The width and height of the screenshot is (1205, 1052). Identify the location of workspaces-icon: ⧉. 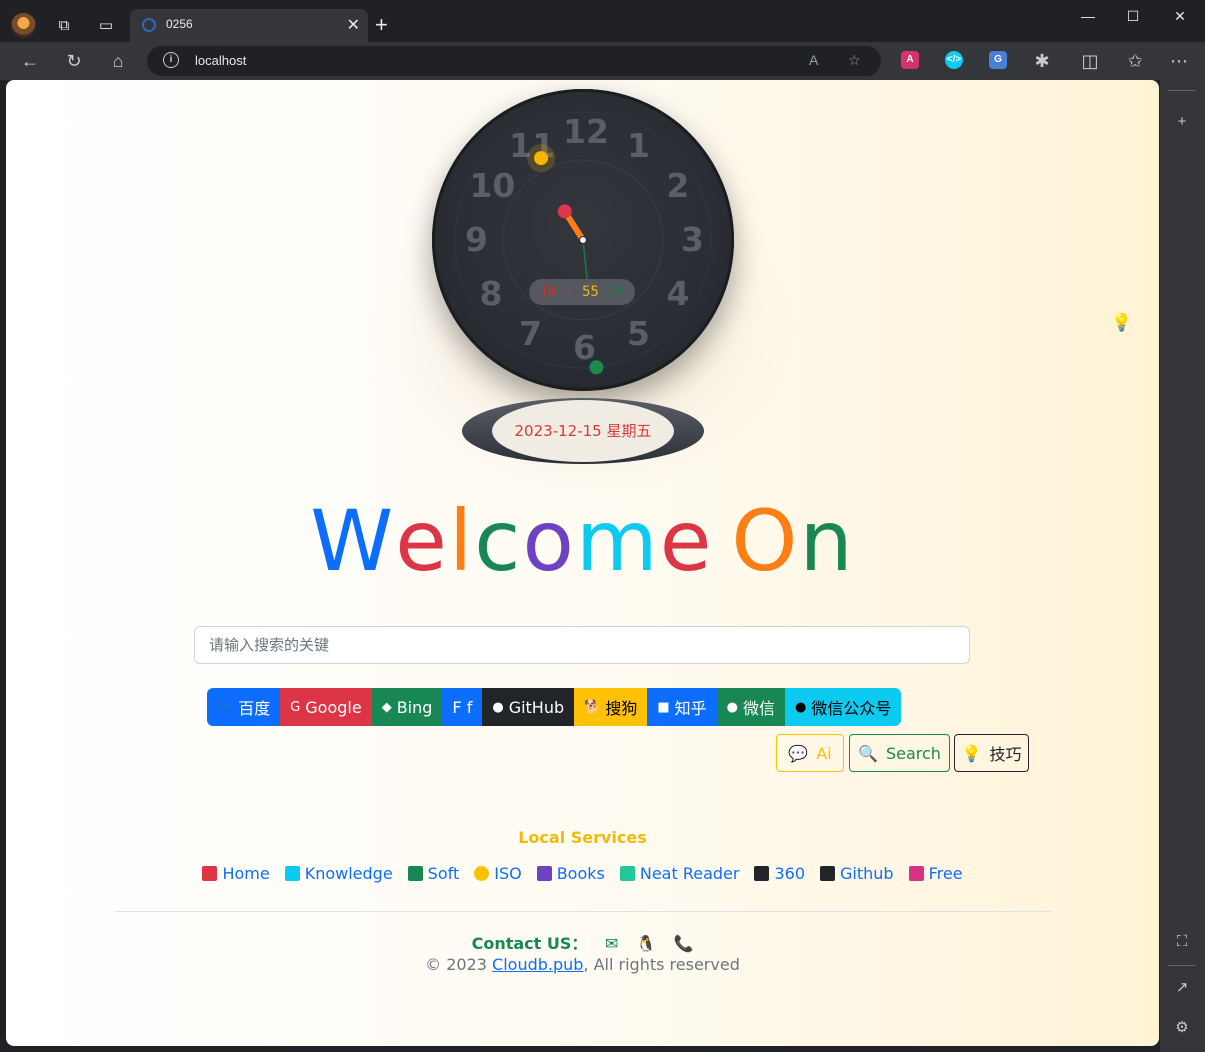
(64, 25).